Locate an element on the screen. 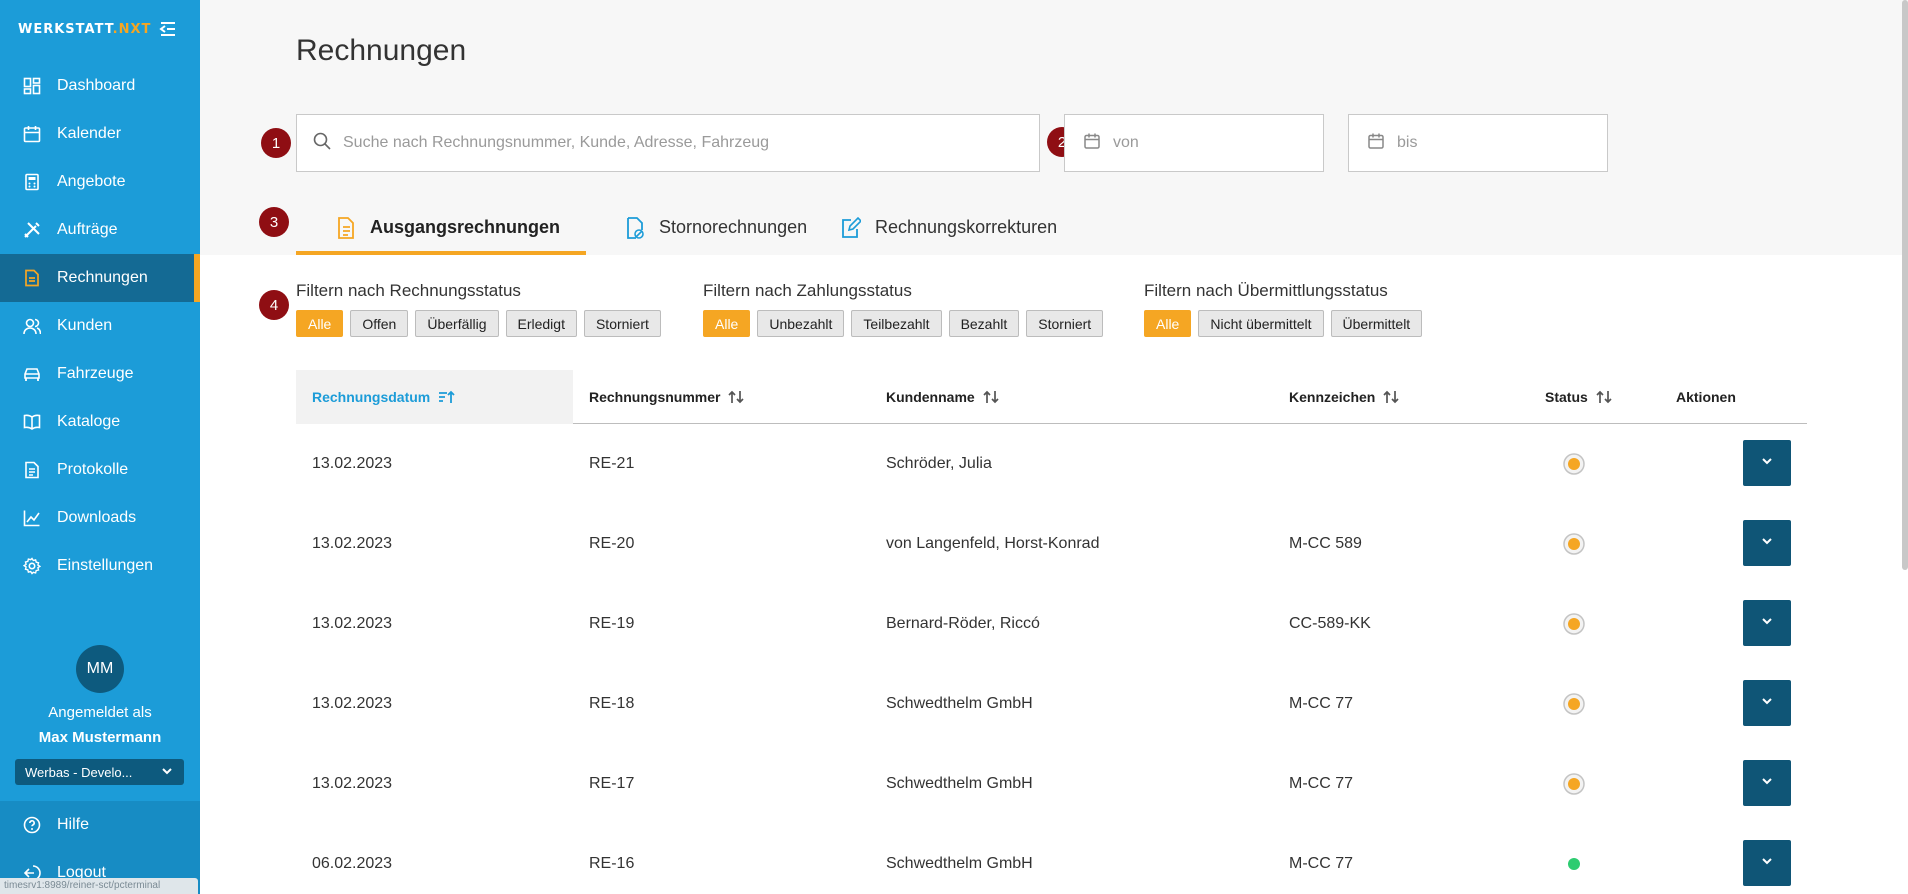  filter-chip: Erledigt is located at coordinates (541, 323).